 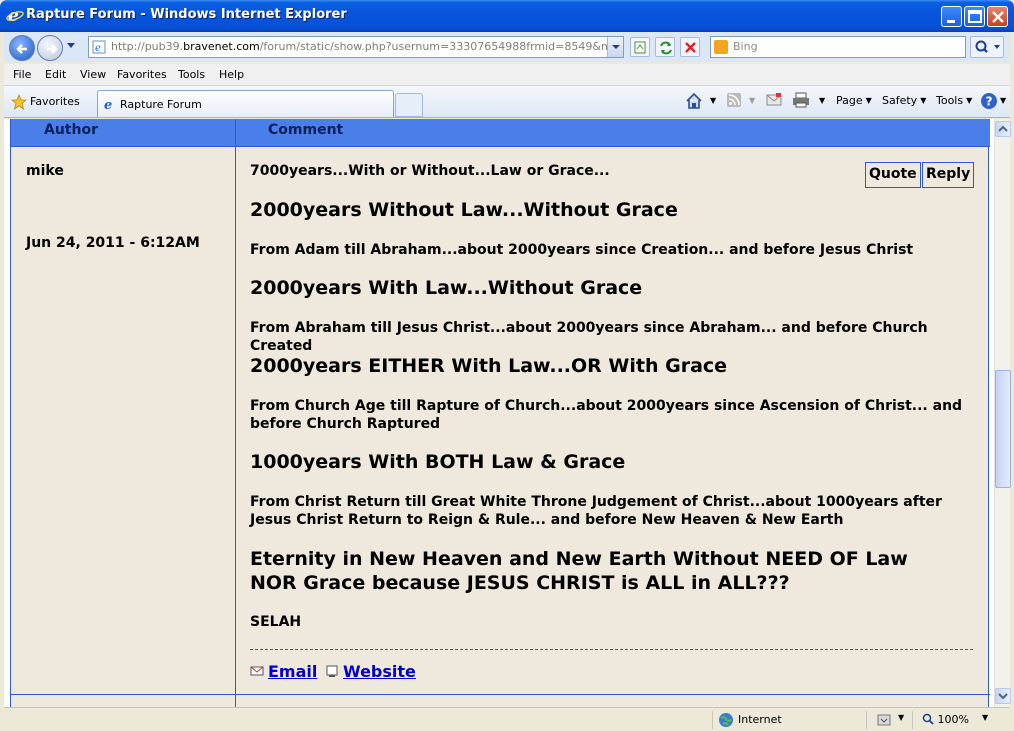 I want to click on page-icon: e, so click(x=99, y=47).